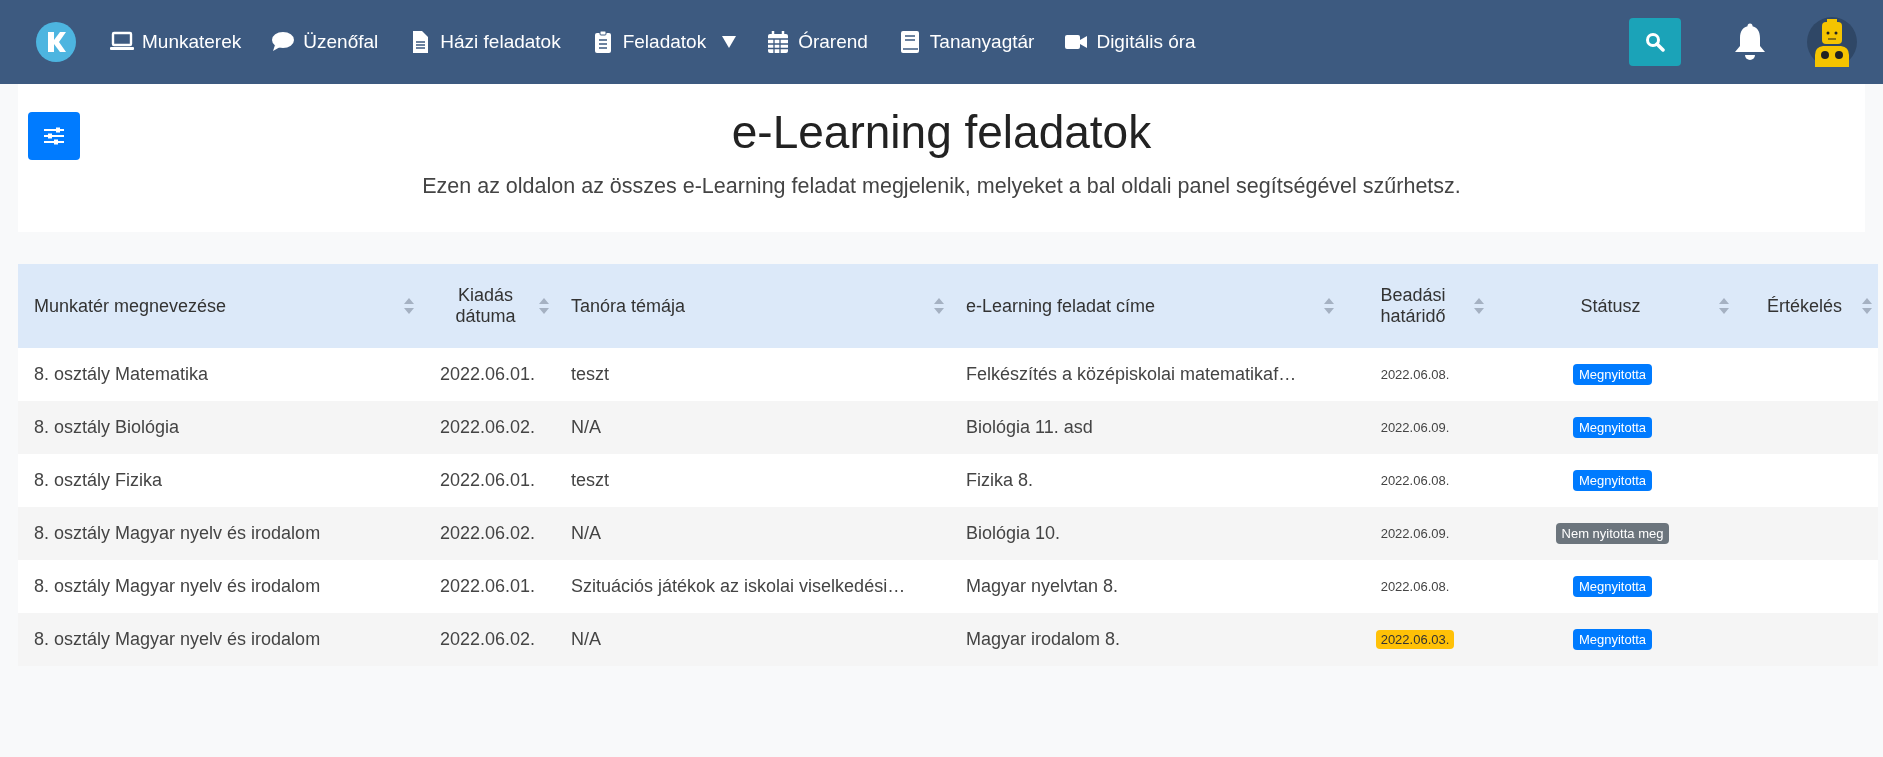 This screenshot has width=1883, height=757. What do you see at coordinates (1145, 306) in the screenshot?
I see `column-header: e-Learning feladat címe` at bounding box center [1145, 306].